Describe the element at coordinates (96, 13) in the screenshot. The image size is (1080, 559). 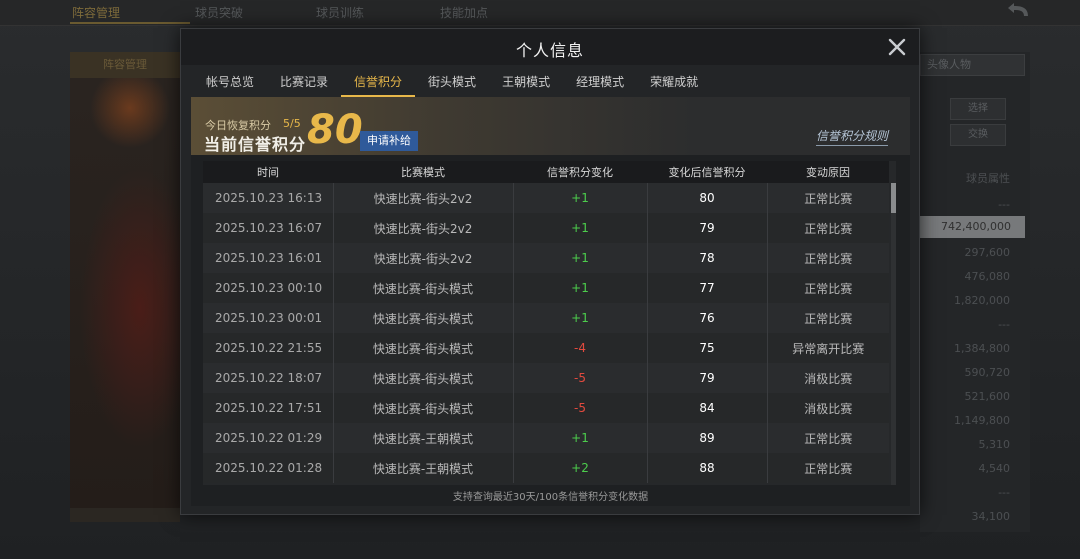
I see `bg-tab: 阵容管理` at that location.